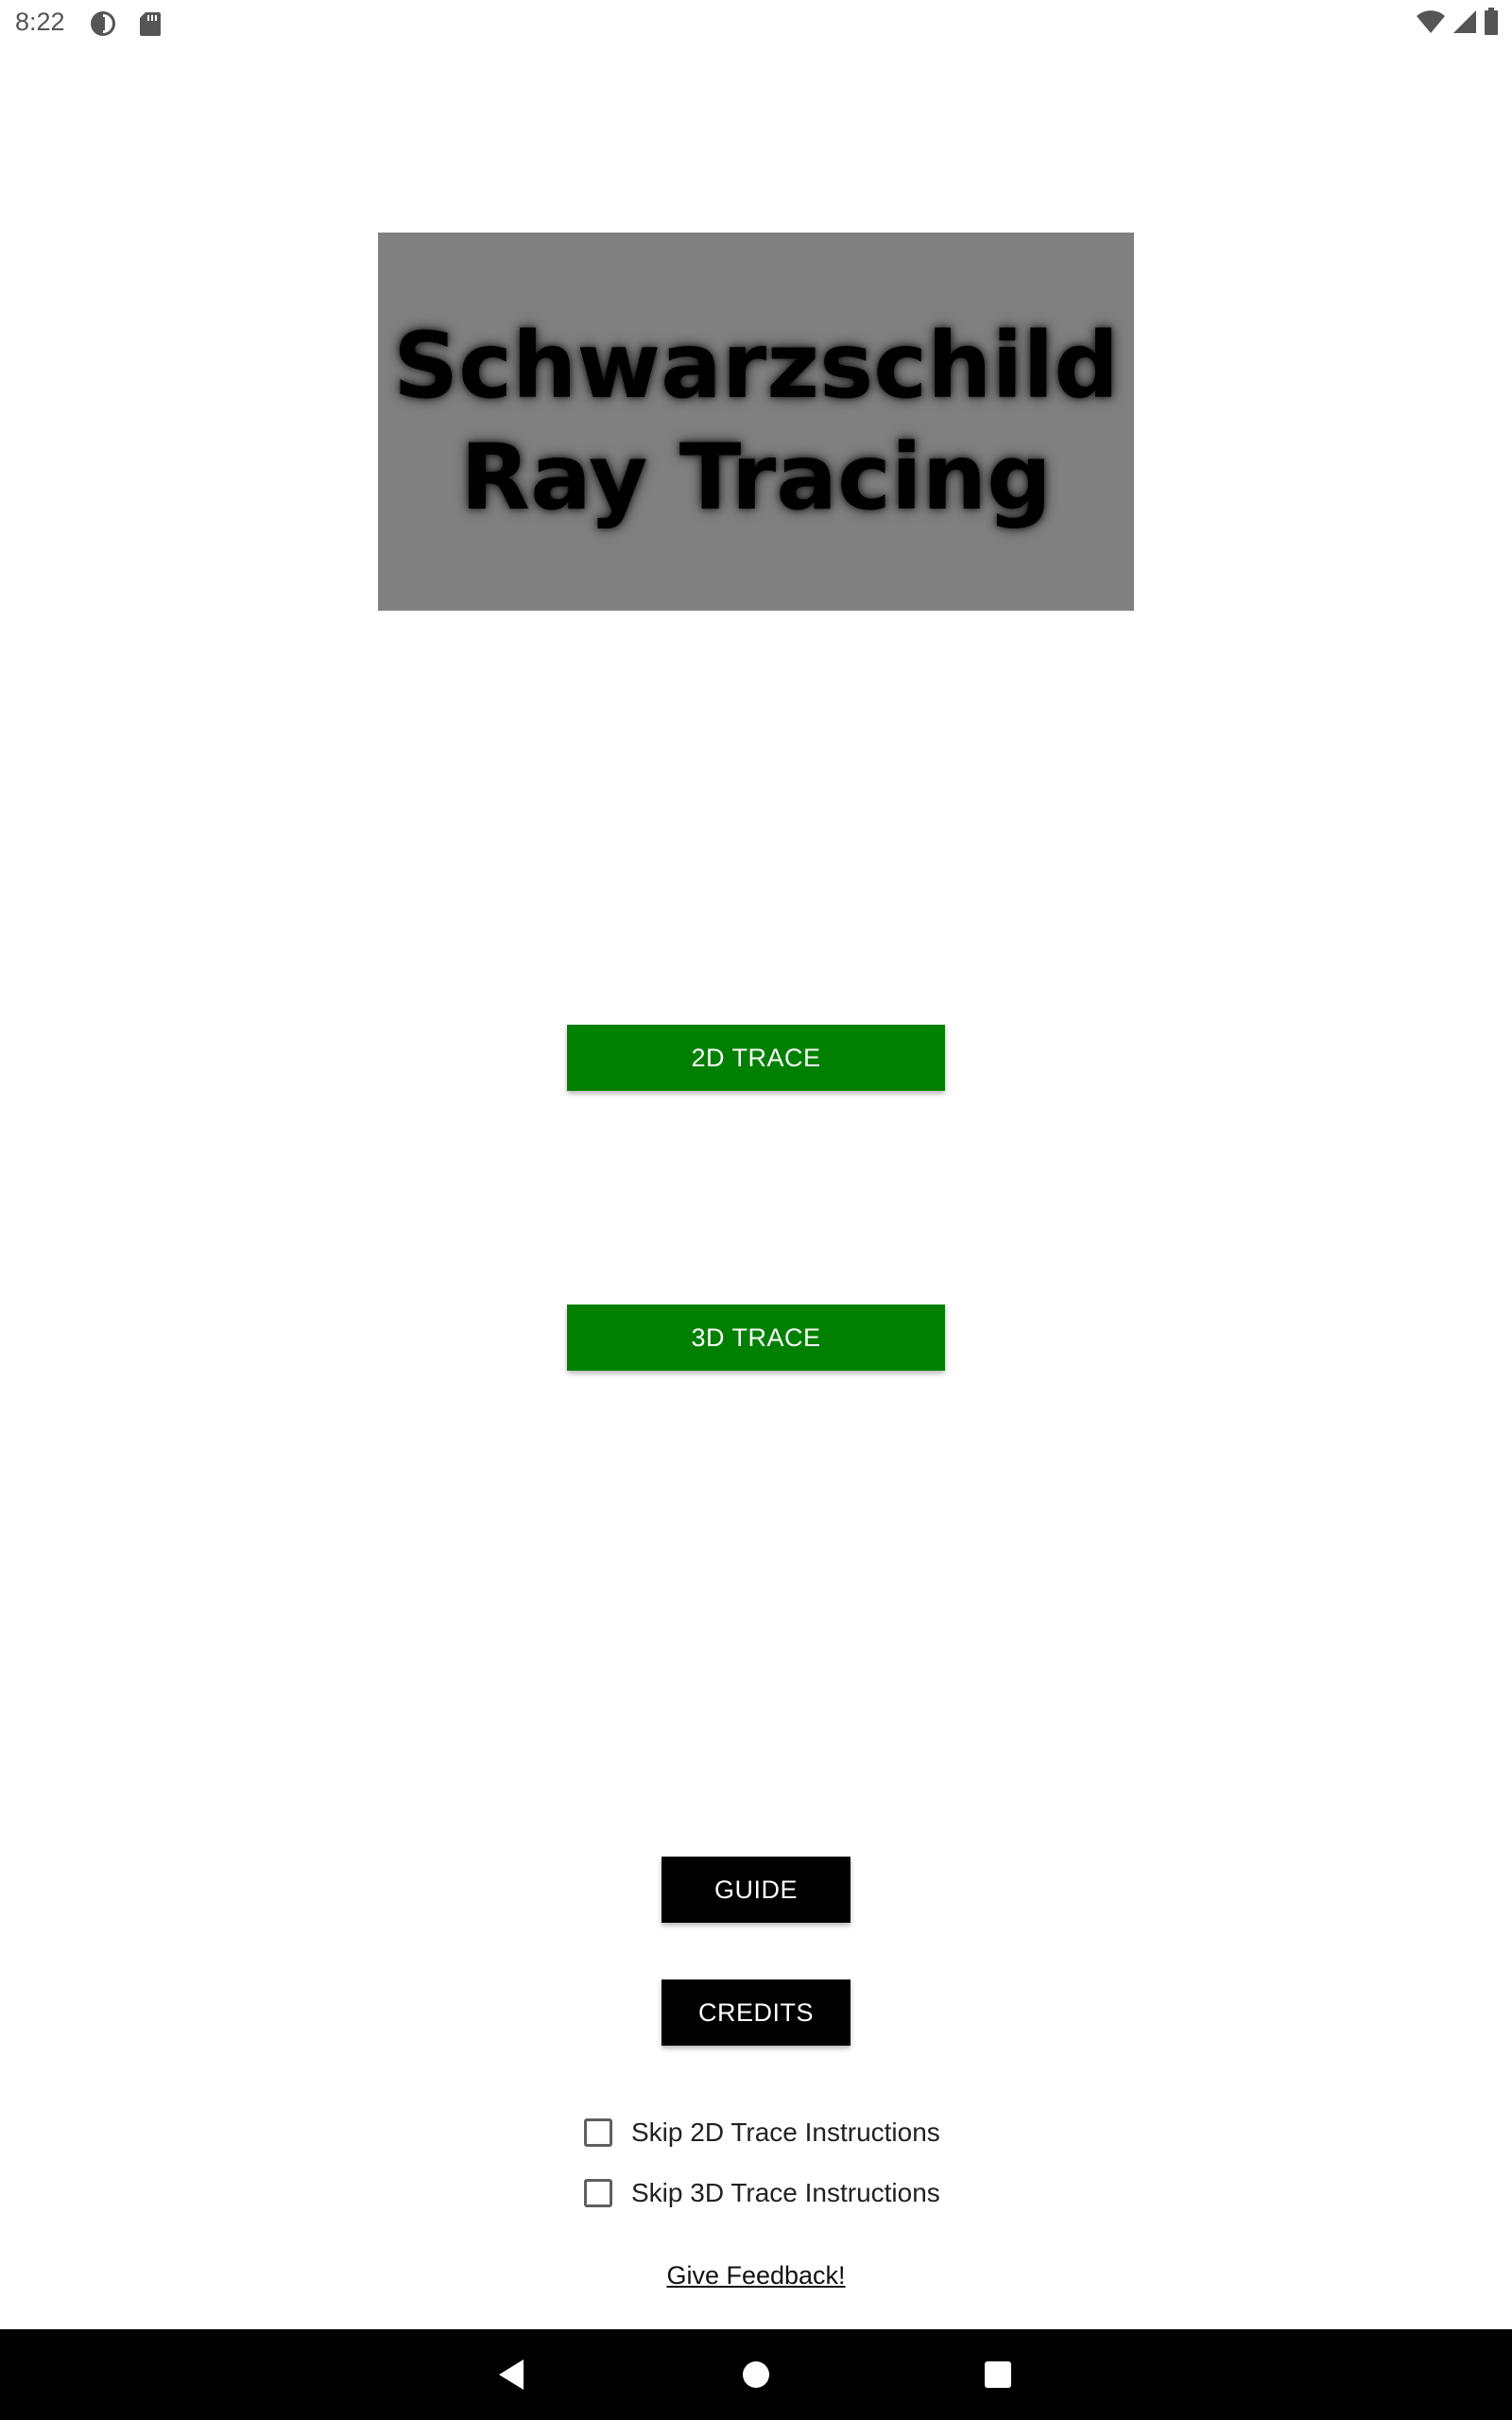 The width and height of the screenshot is (1512, 2420). Describe the element at coordinates (1491, 24) in the screenshot. I see `battery-icon` at that location.